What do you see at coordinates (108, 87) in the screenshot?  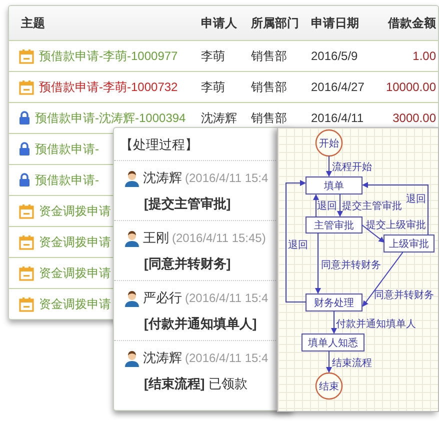 I see `request-title-link: 预借款申请-李萌-1000732` at bounding box center [108, 87].